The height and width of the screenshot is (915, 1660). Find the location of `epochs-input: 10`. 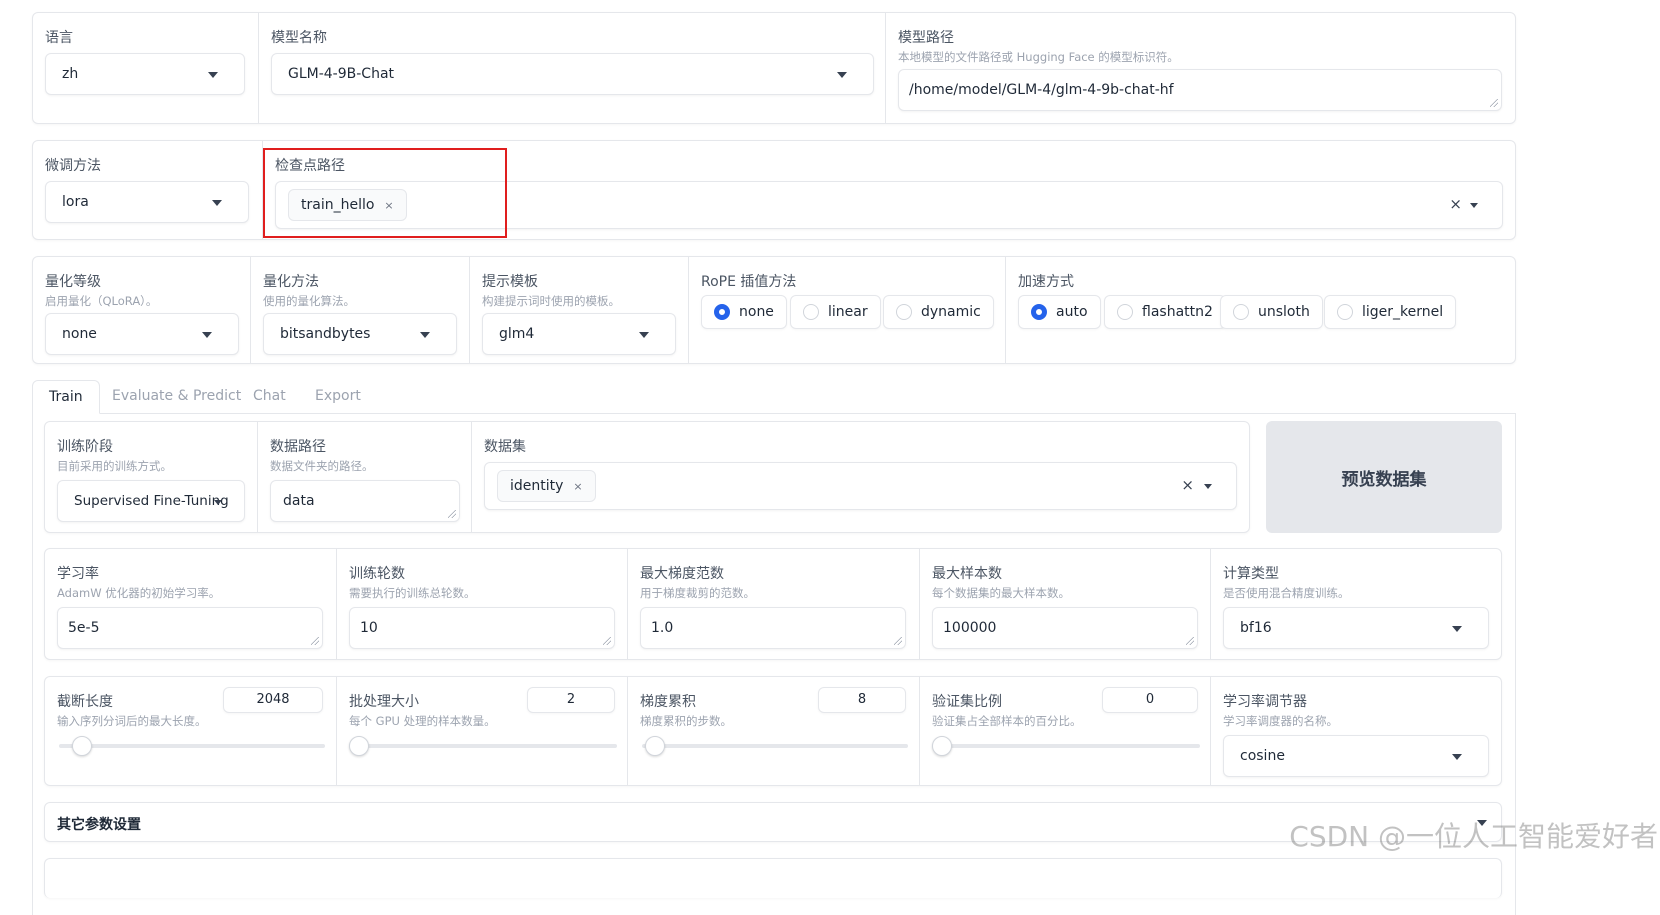

epochs-input: 10 is located at coordinates (482, 628).